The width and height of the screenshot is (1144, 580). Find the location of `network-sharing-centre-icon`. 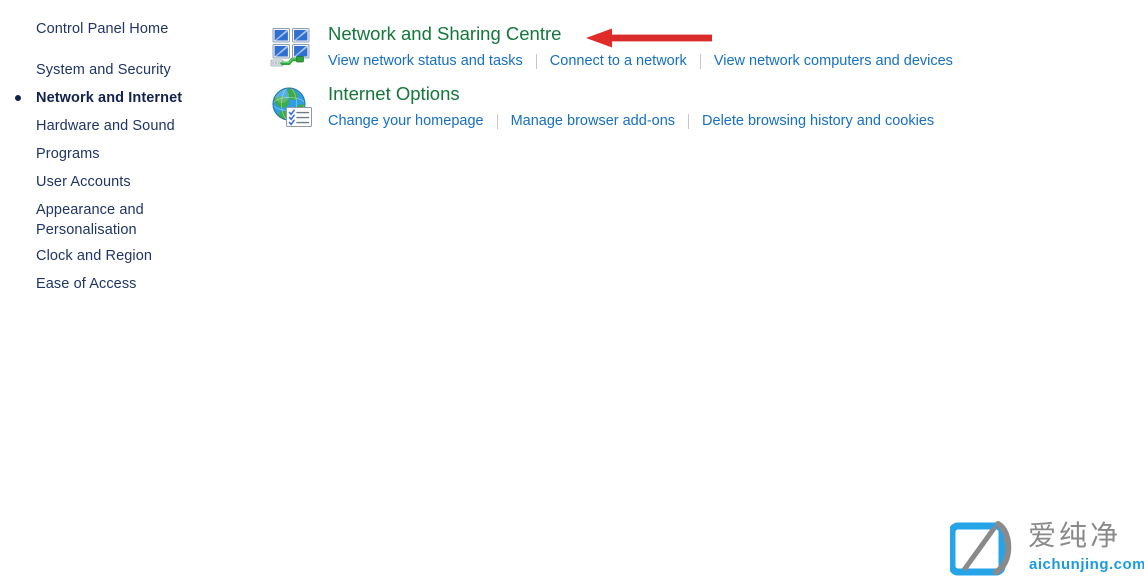

network-sharing-centre-icon is located at coordinates (290, 47).